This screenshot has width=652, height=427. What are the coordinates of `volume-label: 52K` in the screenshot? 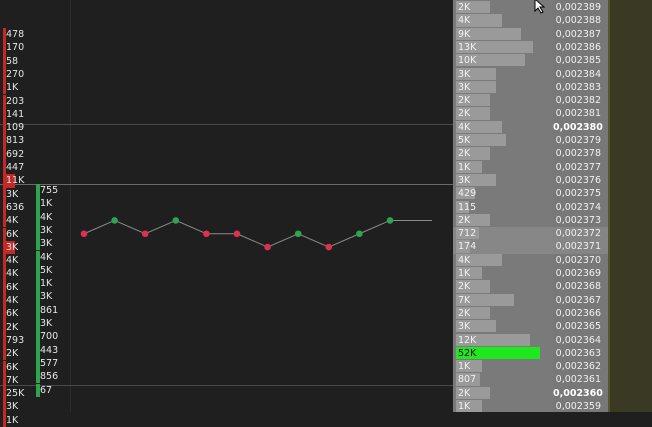 It's located at (467, 353).